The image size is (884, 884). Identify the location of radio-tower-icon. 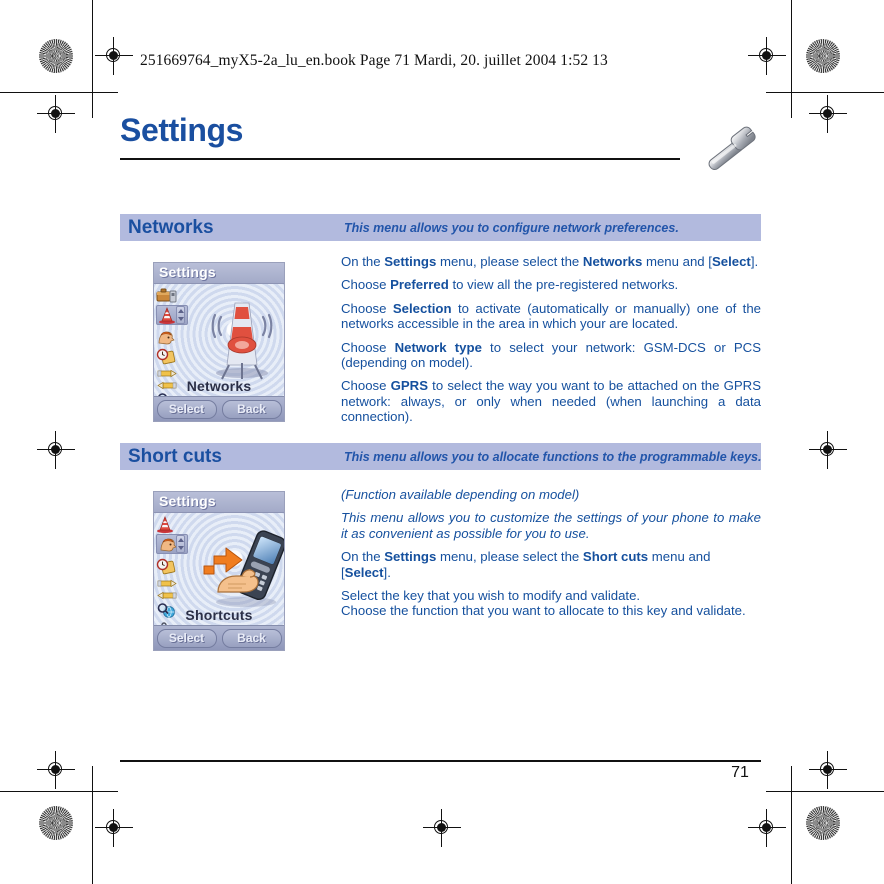
(242, 337).